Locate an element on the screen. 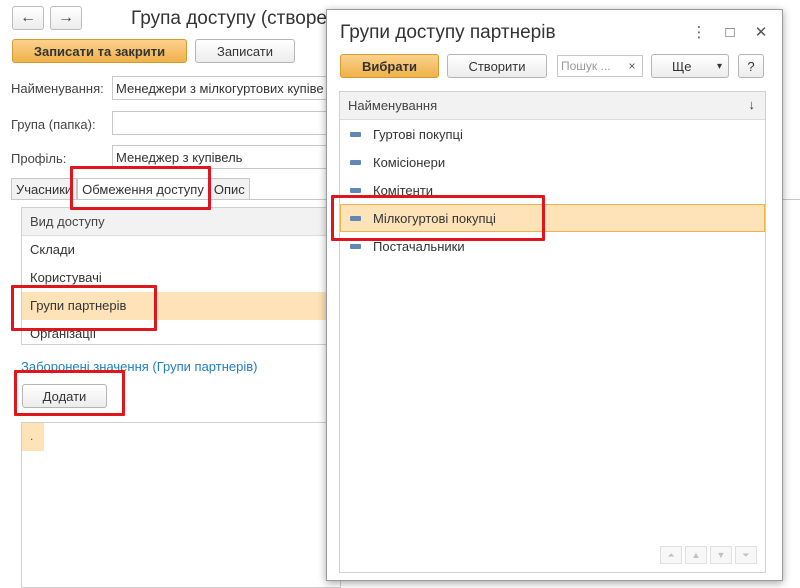  list-scroll-controls: ⏶ ▲ ▼ ⏷ is located at coordinates (708, 555).